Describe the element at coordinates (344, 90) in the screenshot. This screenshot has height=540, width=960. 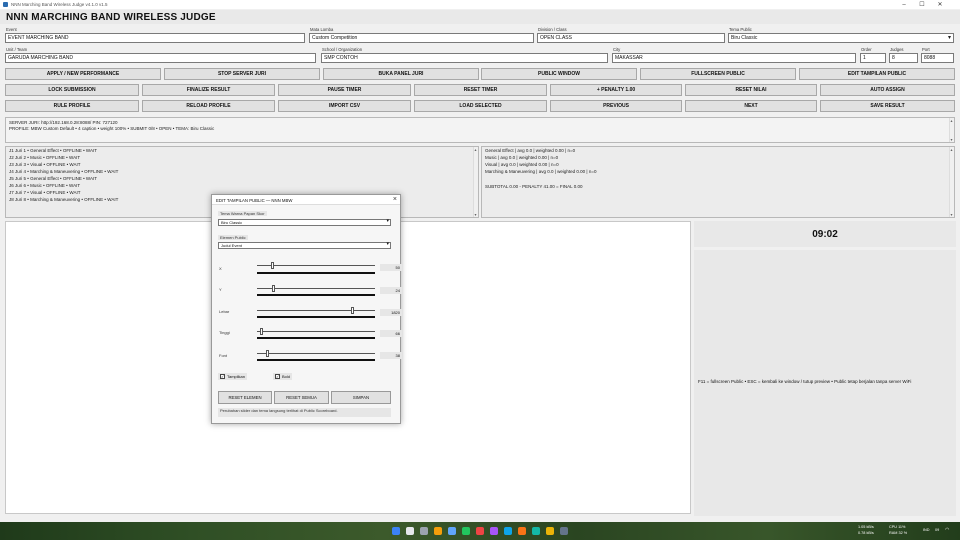
I see `pause-timer-button: PAUSE TIMER` at that location.